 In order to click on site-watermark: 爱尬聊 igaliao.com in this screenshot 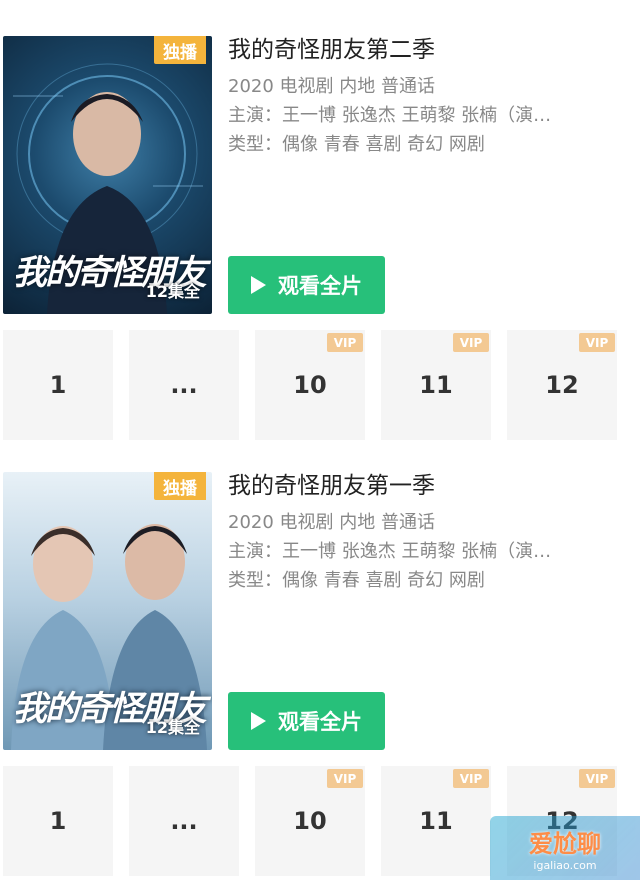, I will do `click(565, 848)`.